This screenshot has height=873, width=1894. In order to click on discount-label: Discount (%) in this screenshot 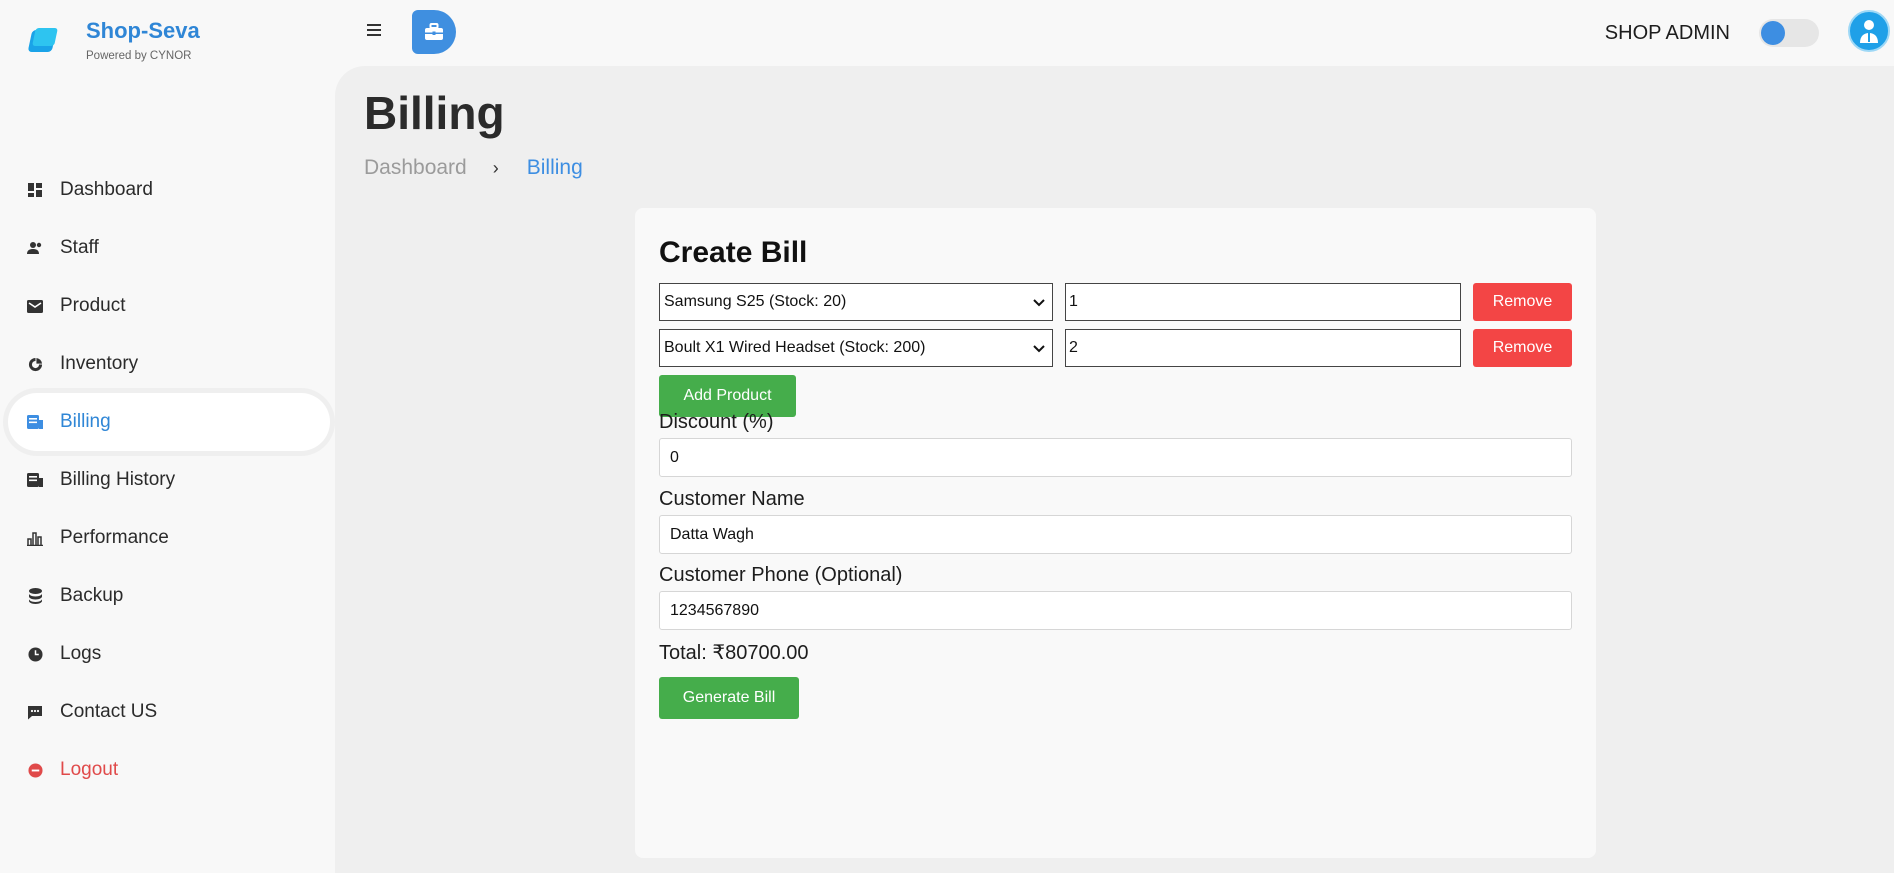, I will do `click(716, 422)`.